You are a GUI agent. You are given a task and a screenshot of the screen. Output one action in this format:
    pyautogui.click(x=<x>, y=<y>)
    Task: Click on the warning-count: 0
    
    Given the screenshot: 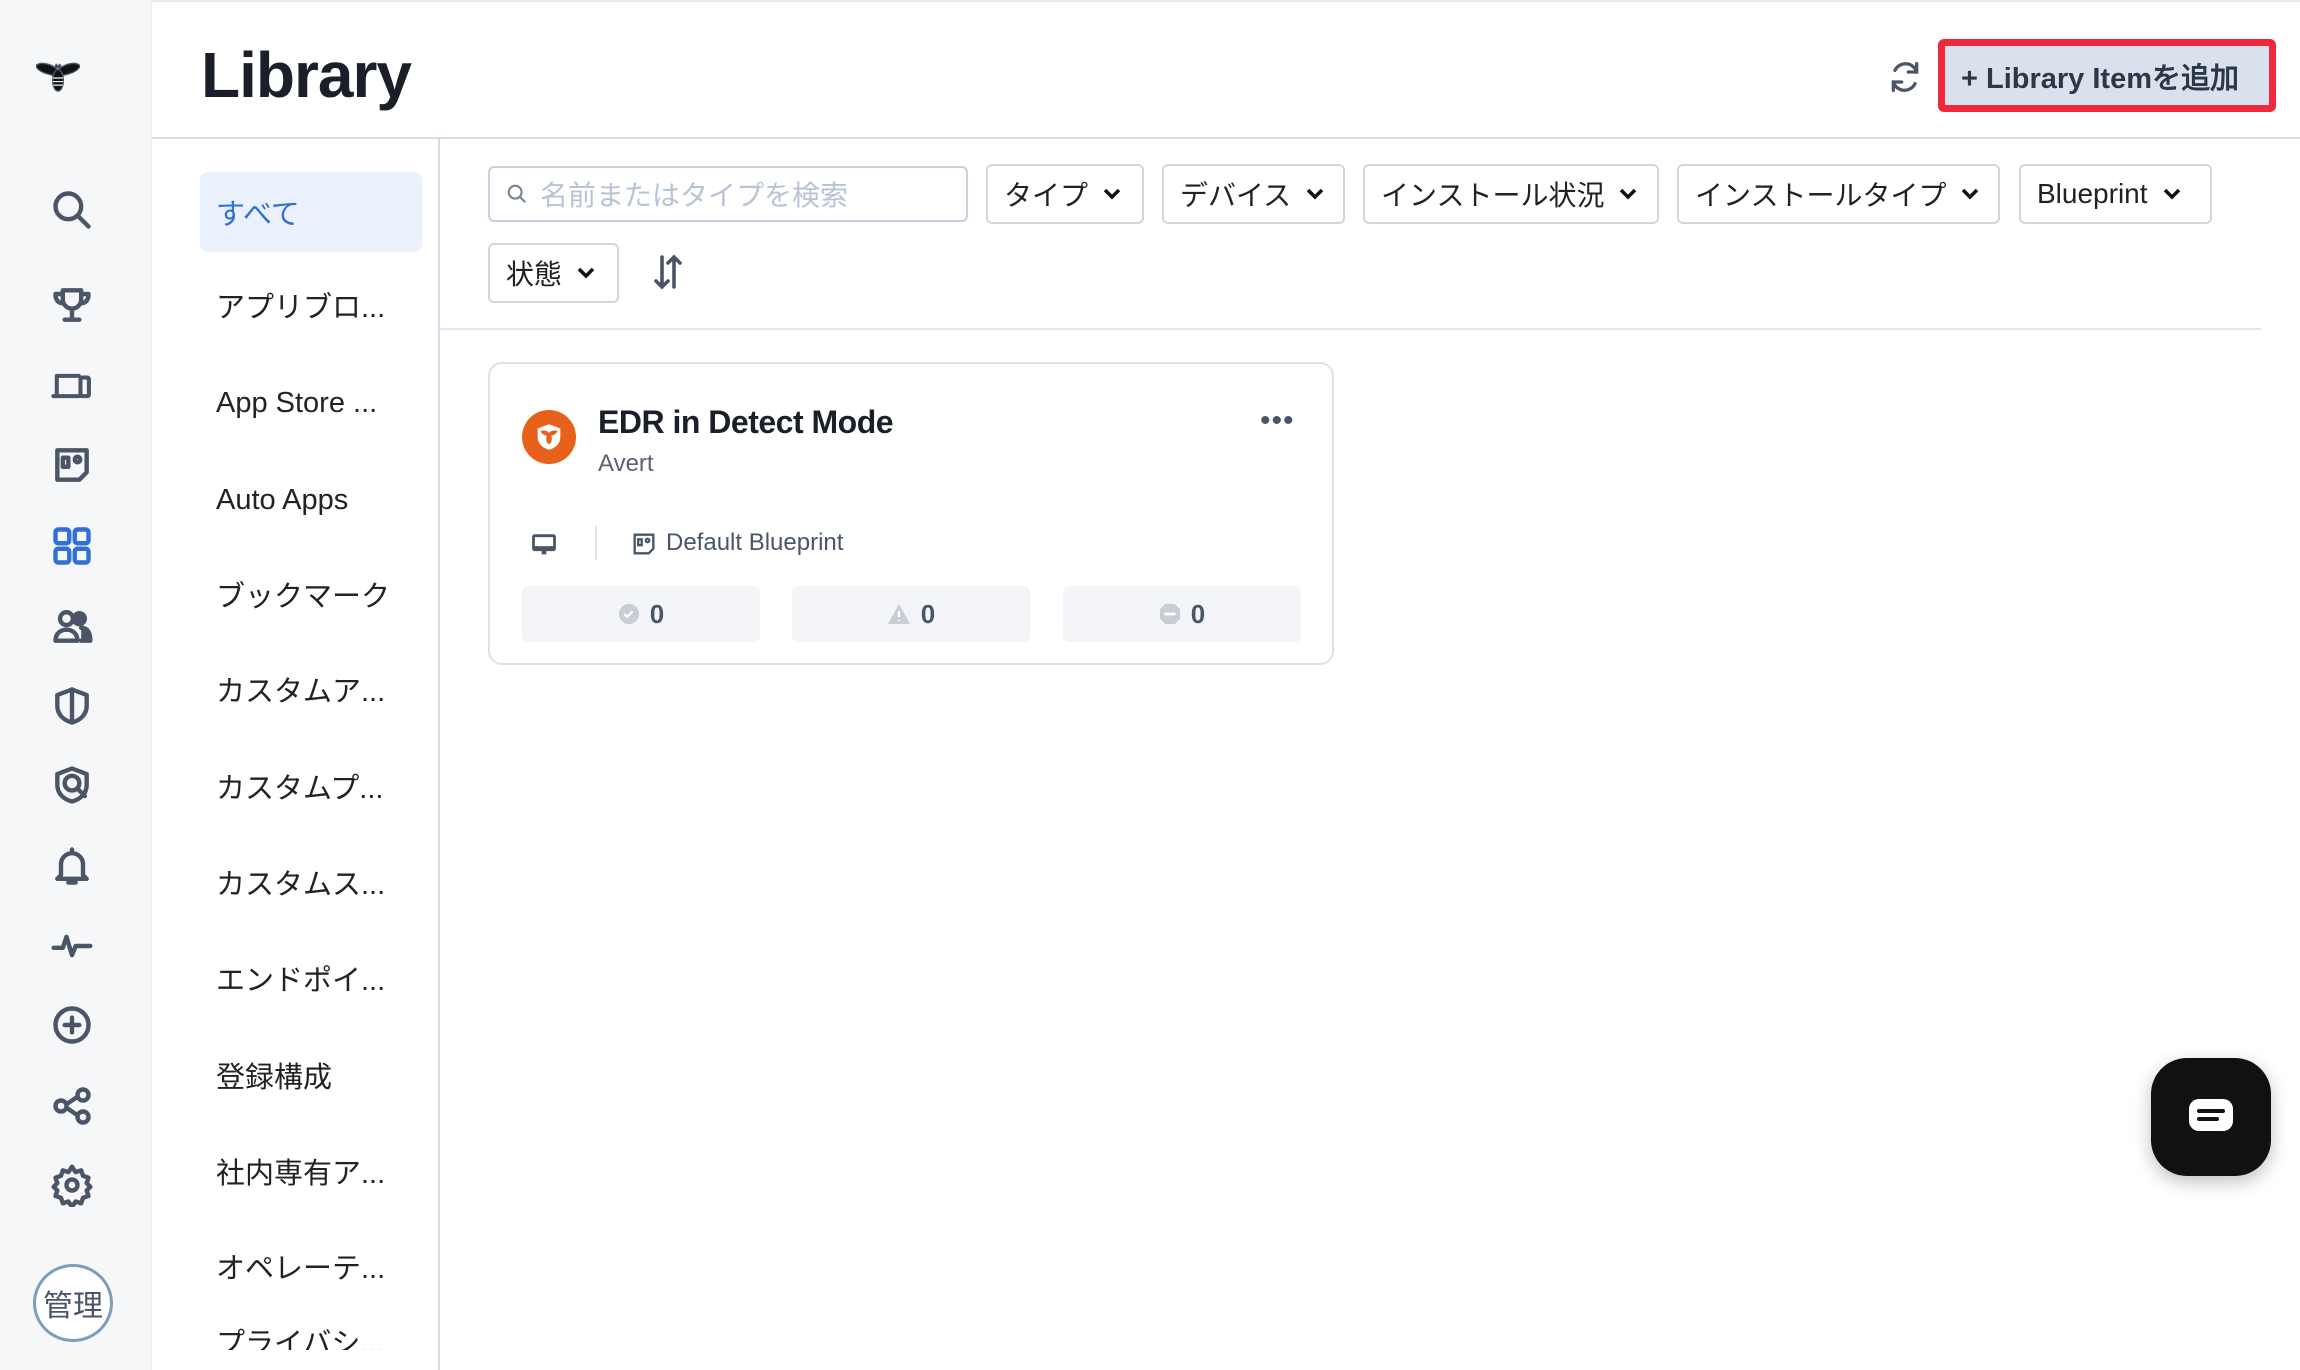 What is the action you would take?
    pyautogui.click(x=911, y=614)
    